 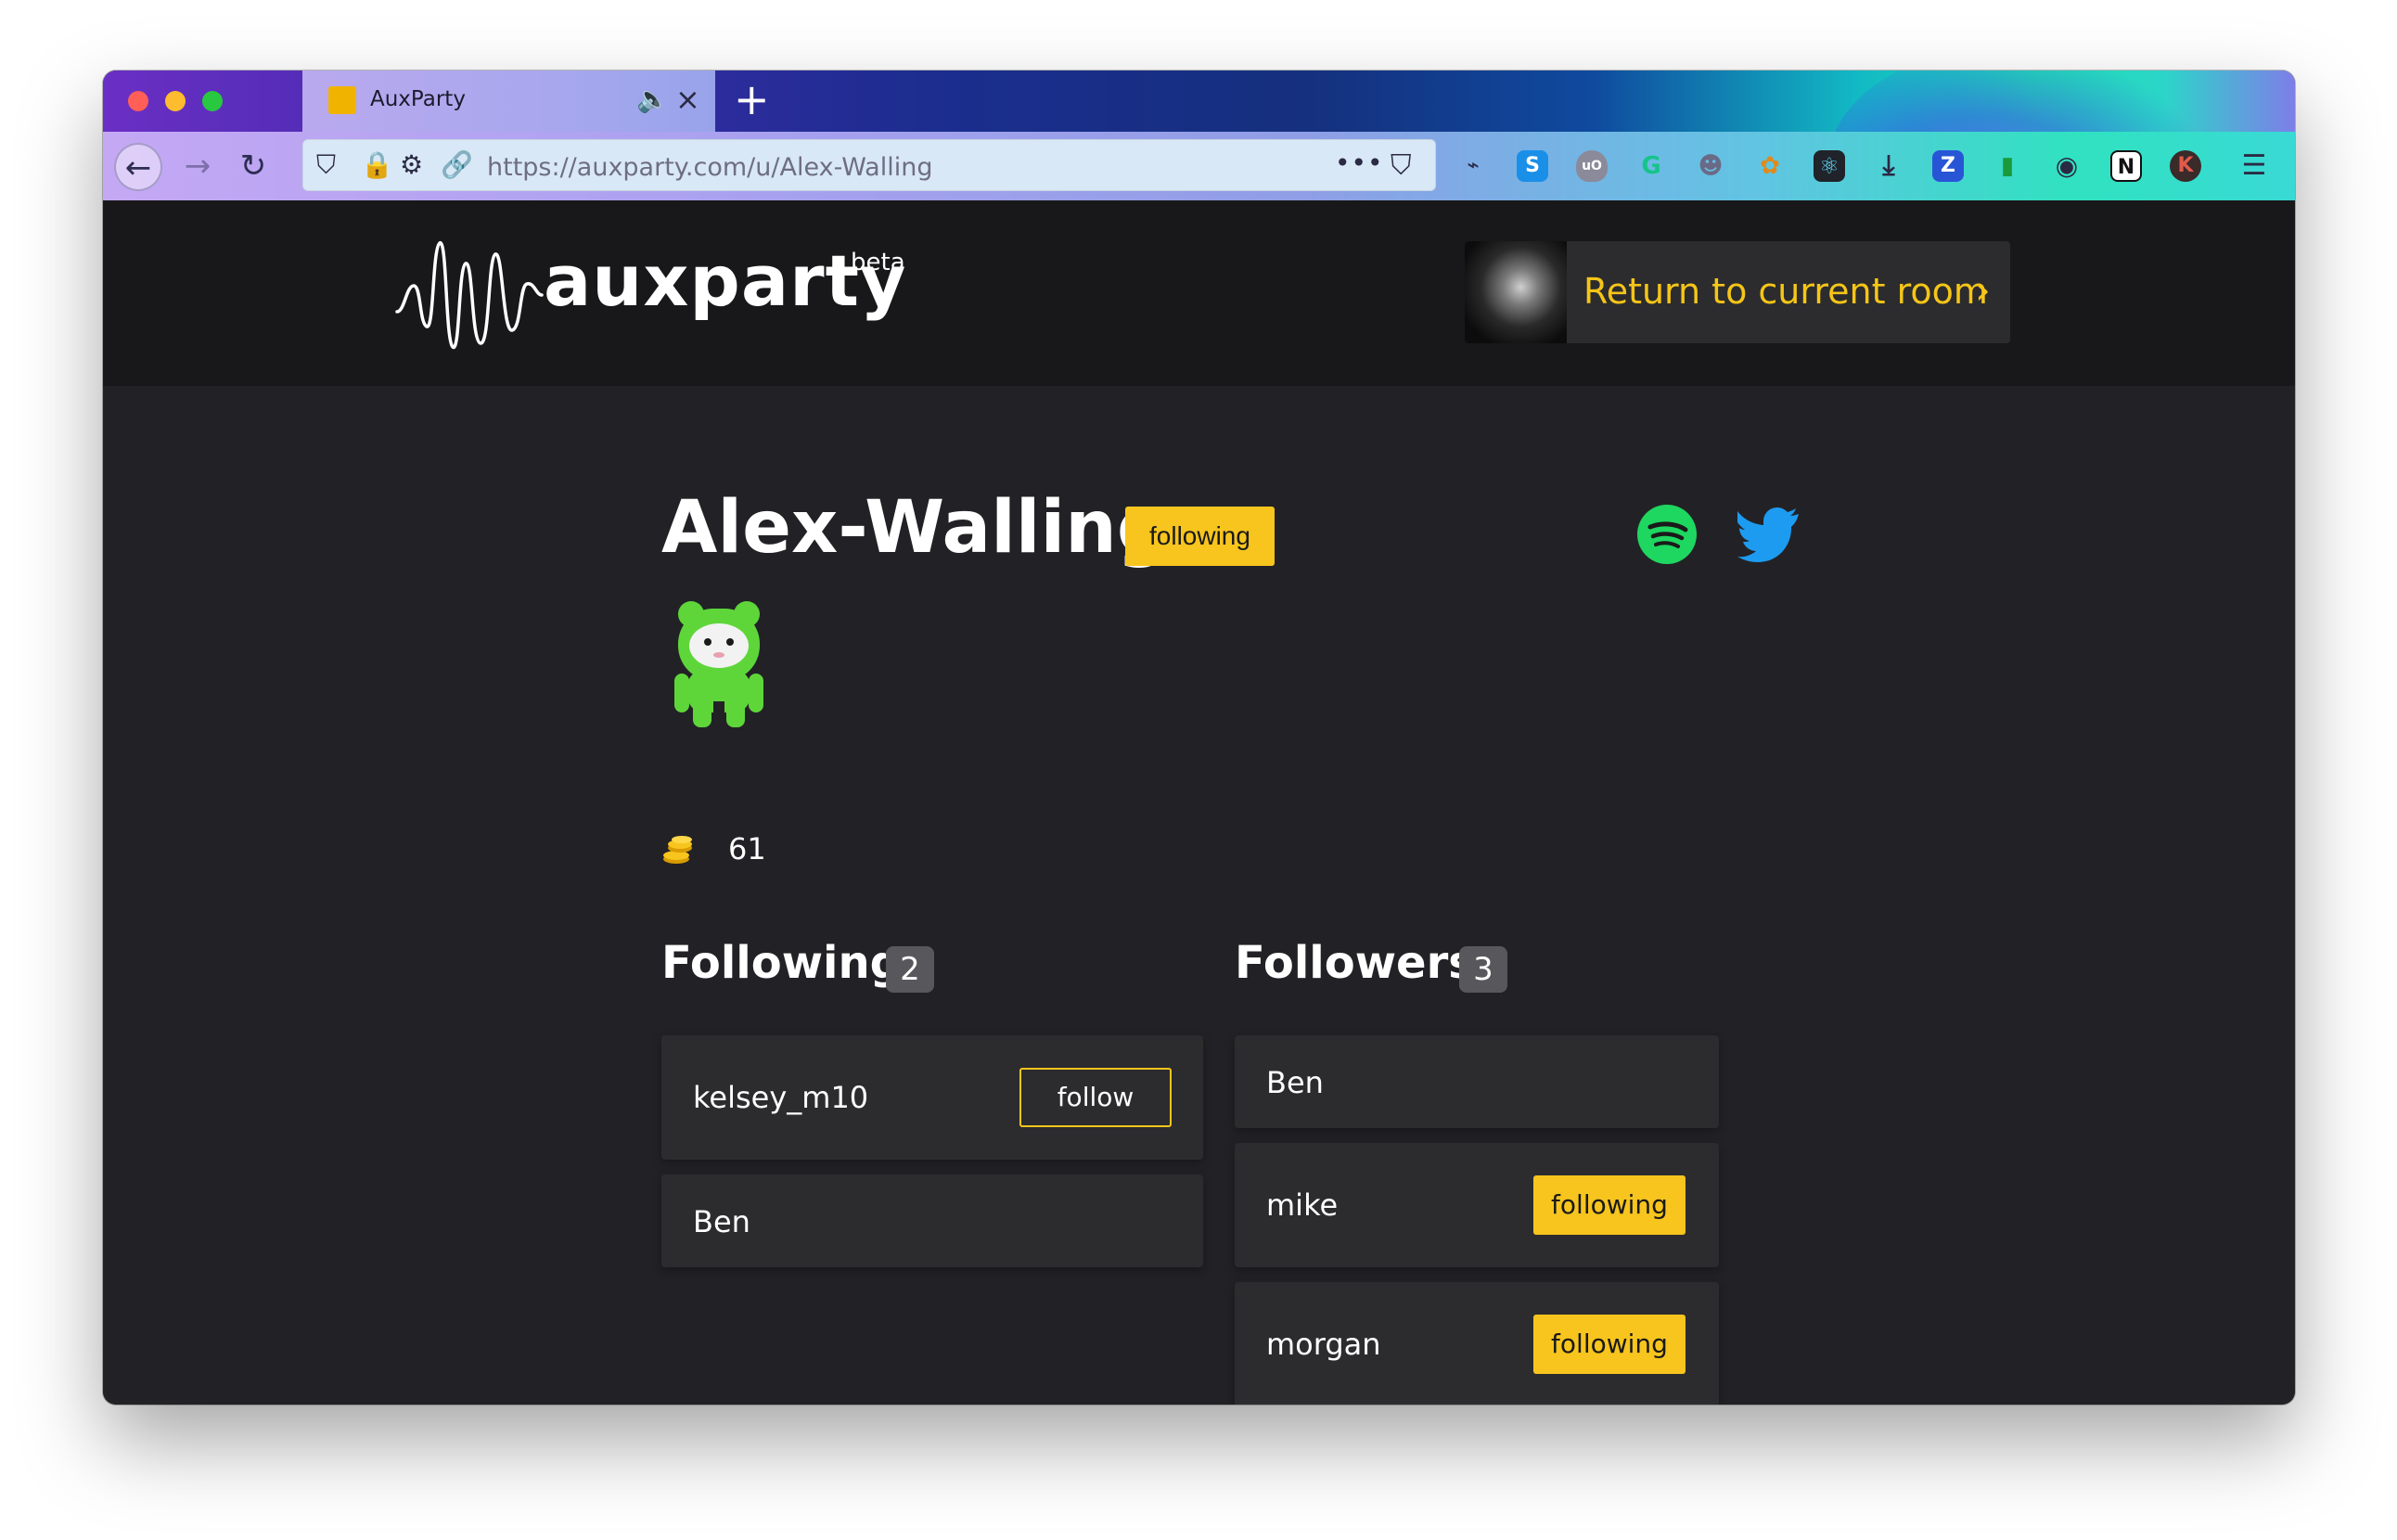 I want to click on tab-bar: AuxParty 🔈 × +, so click(x=1199, y=177).